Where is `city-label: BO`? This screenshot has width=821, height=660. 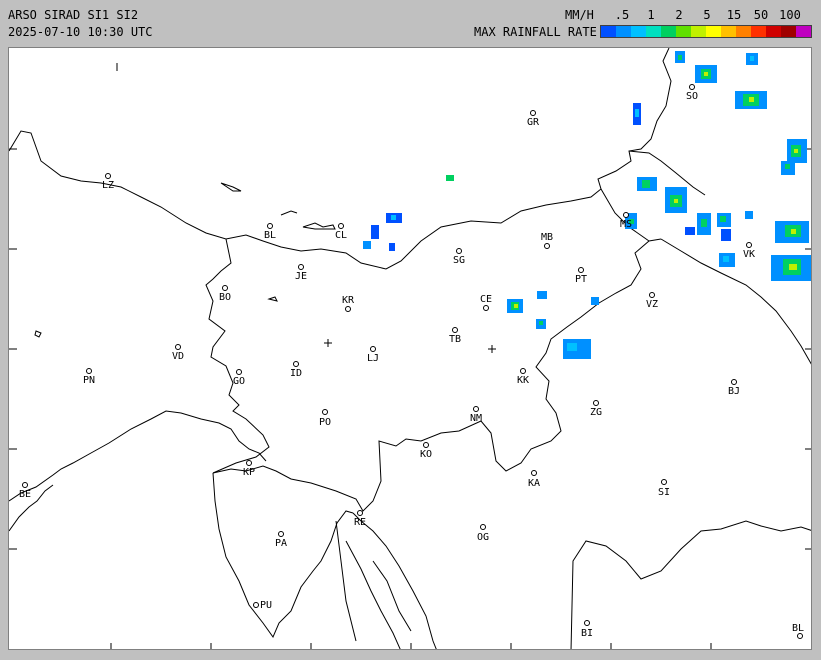
city-label: BO is located at coordinates (225, 297).